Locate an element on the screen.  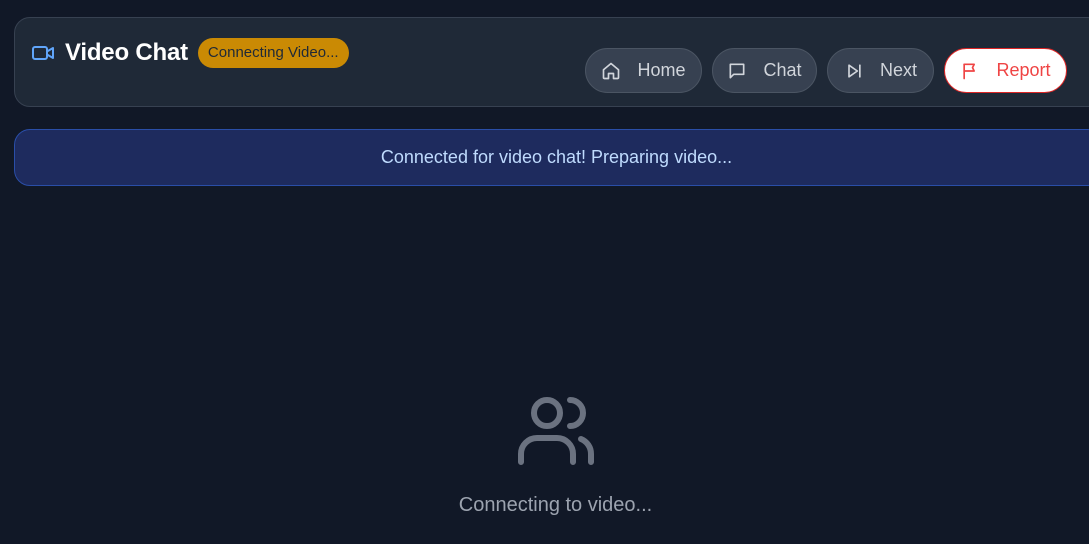
home-button: Home is located at coordinates (643, 70).